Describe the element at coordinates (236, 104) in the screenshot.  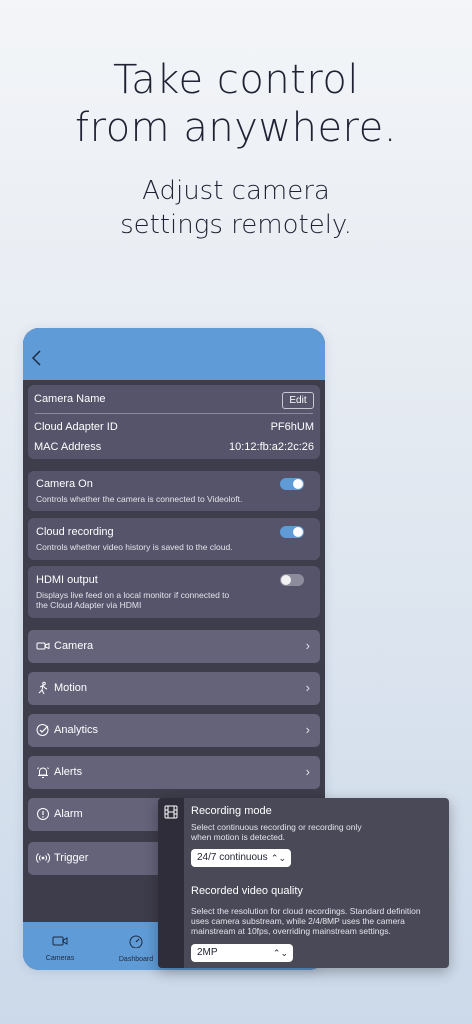
I see `headline: Take control from anywhere.` at that location.